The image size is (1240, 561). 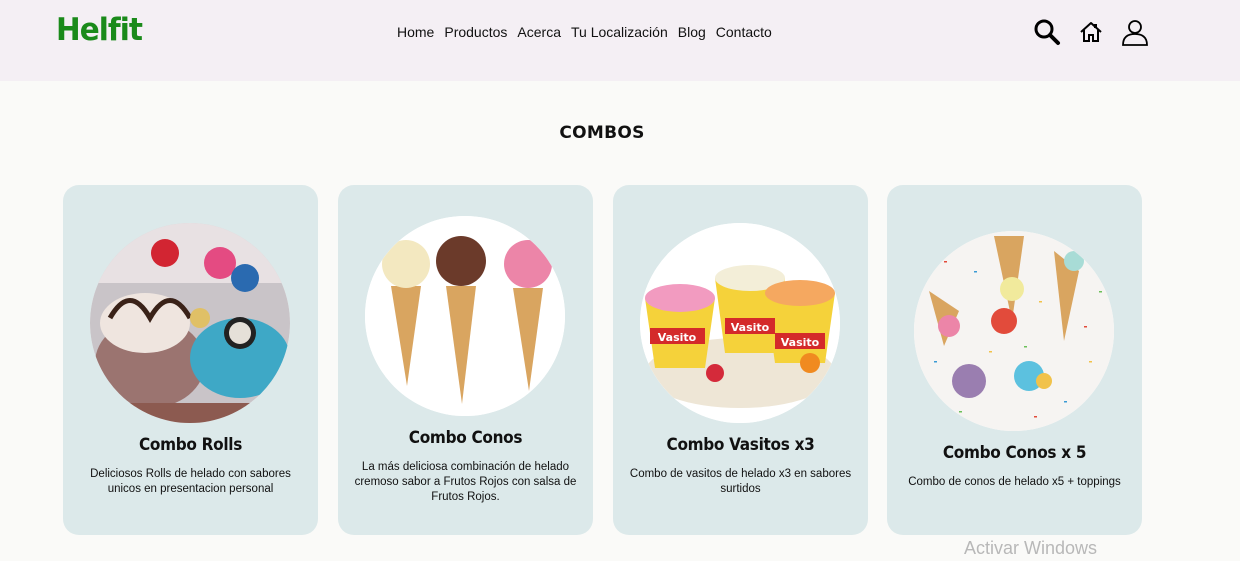 I want to click on product-name: Combo Conos, so click(x=465, y=438).